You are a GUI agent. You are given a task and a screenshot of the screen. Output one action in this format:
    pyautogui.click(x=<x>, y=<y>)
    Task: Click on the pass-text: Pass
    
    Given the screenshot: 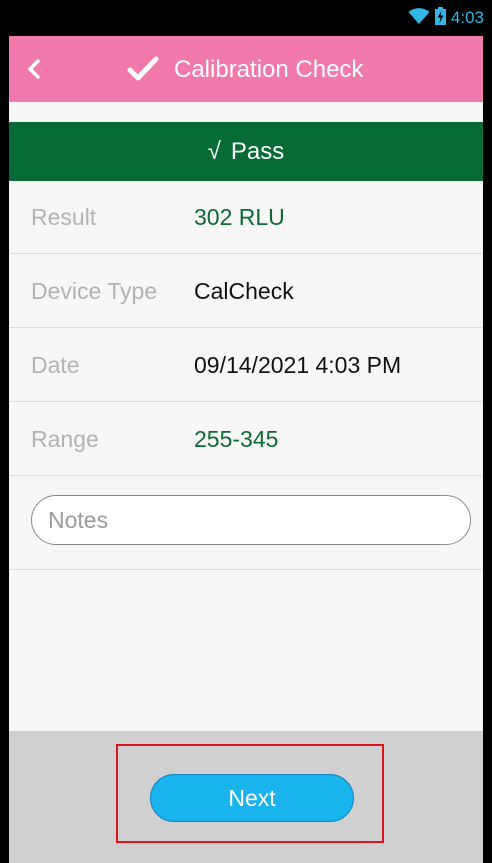 What is the action you would take?
    pyautogui.click(x=257, y=151)
    